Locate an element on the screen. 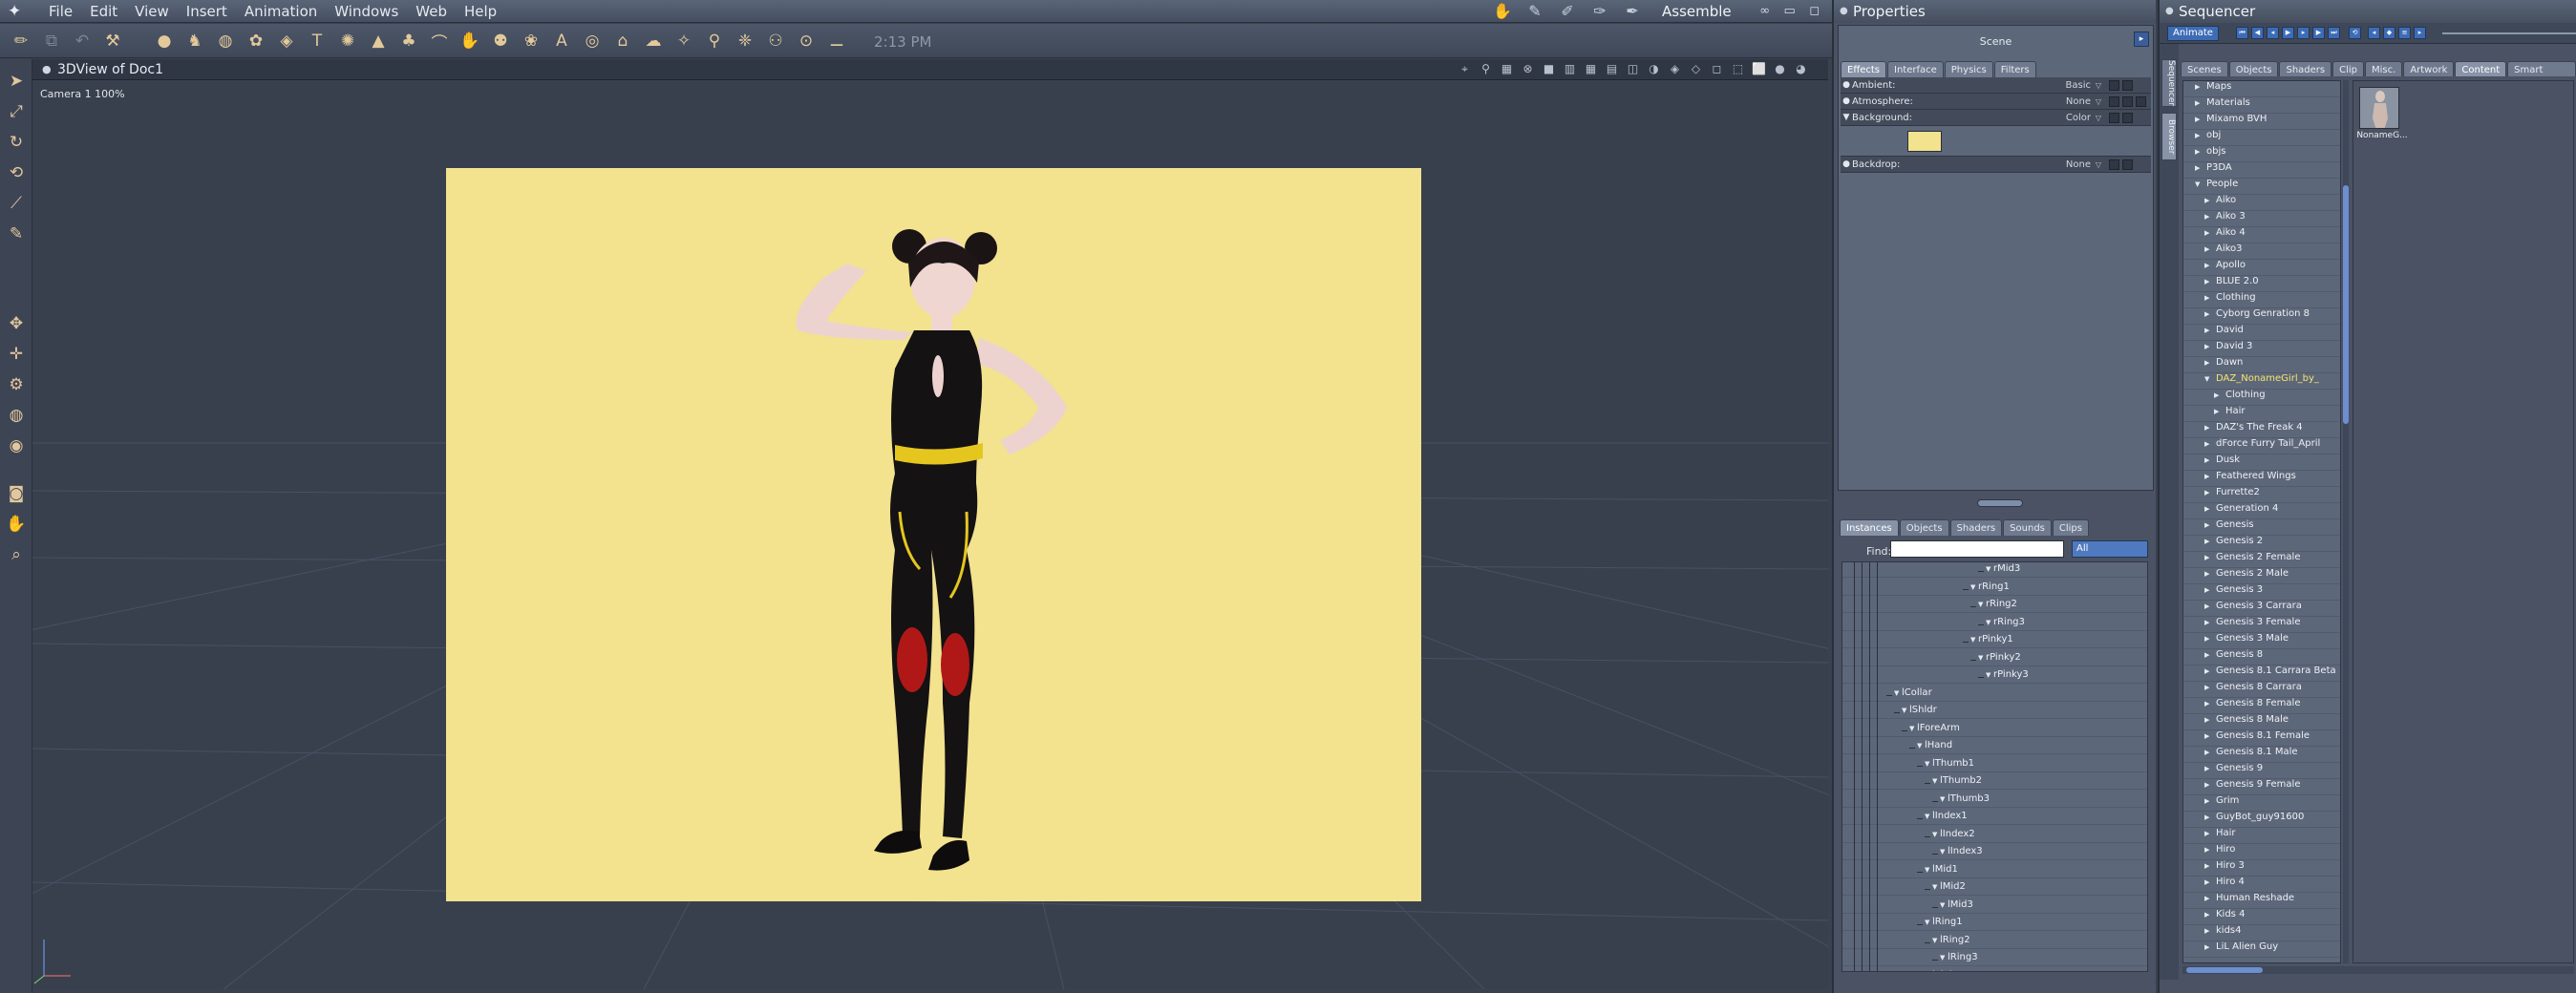 Image resolution: width=2576 pixels, height=993 pixels. tree-item: ▼ lShldr is located at coordinates (1915, 713).